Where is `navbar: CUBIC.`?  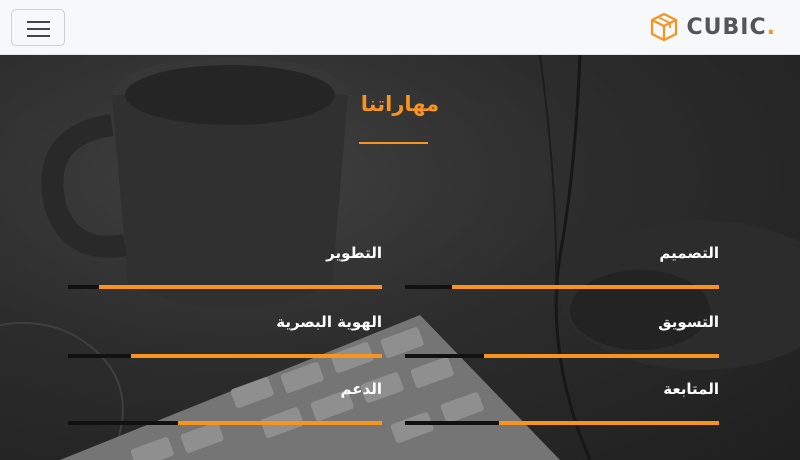
navbar: CUBIC. is located at coordinates (400, 27).